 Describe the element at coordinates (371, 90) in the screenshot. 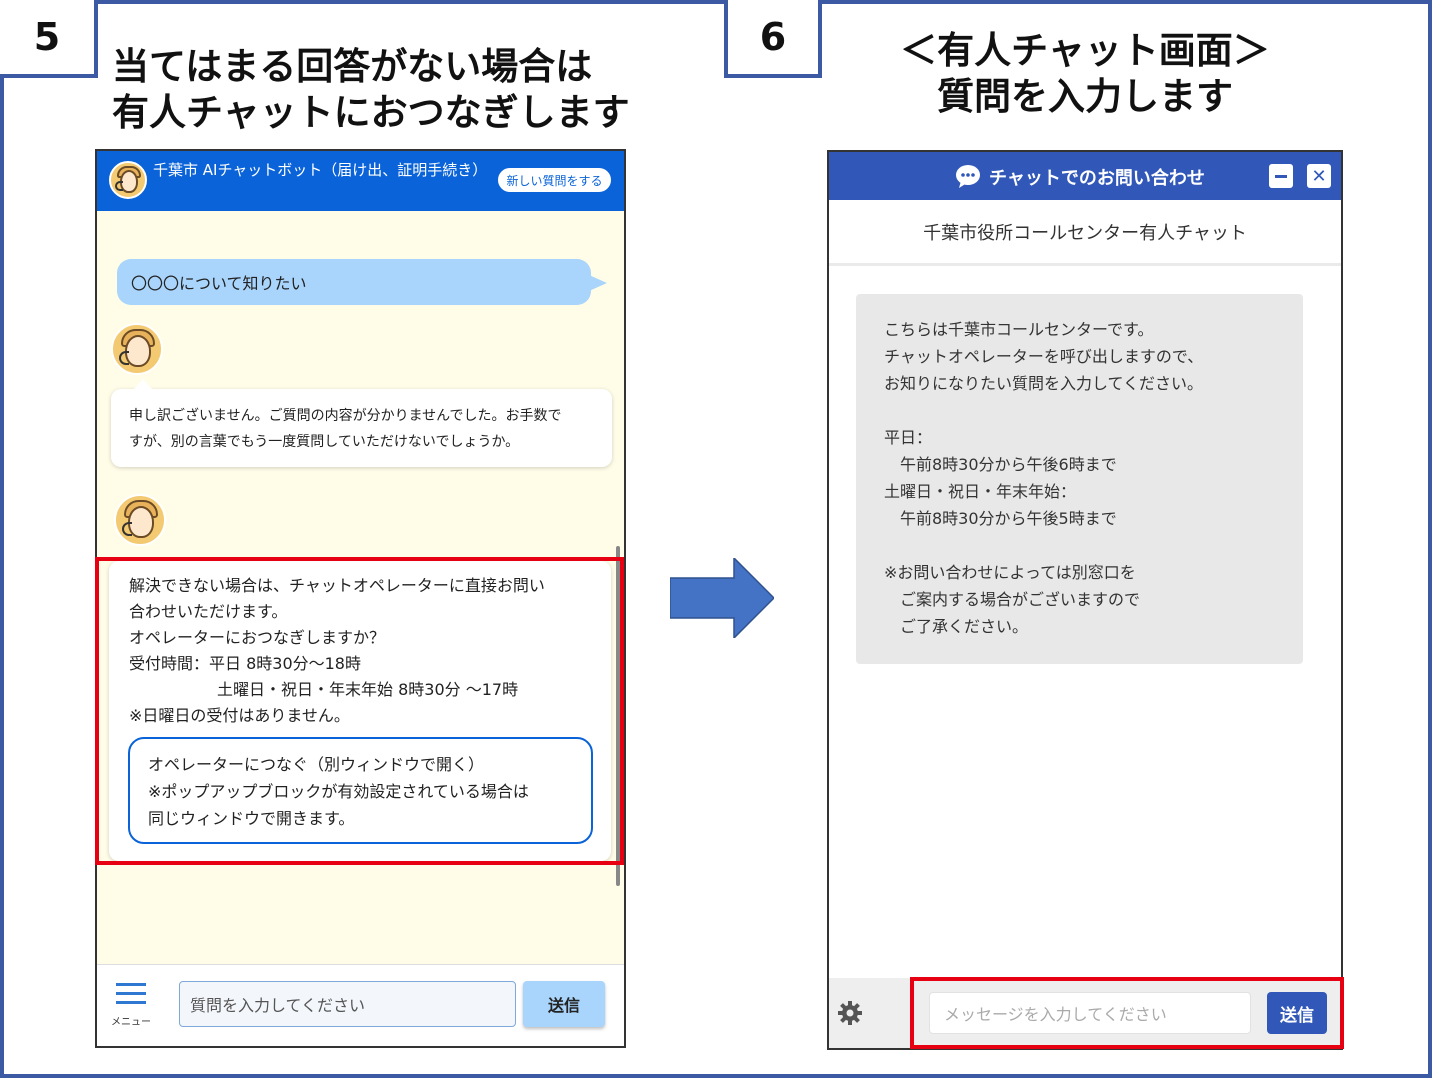

I see `step-5-heading: 当てはまる回答がない場合は 有人チャットにおつなぎします` at that location.